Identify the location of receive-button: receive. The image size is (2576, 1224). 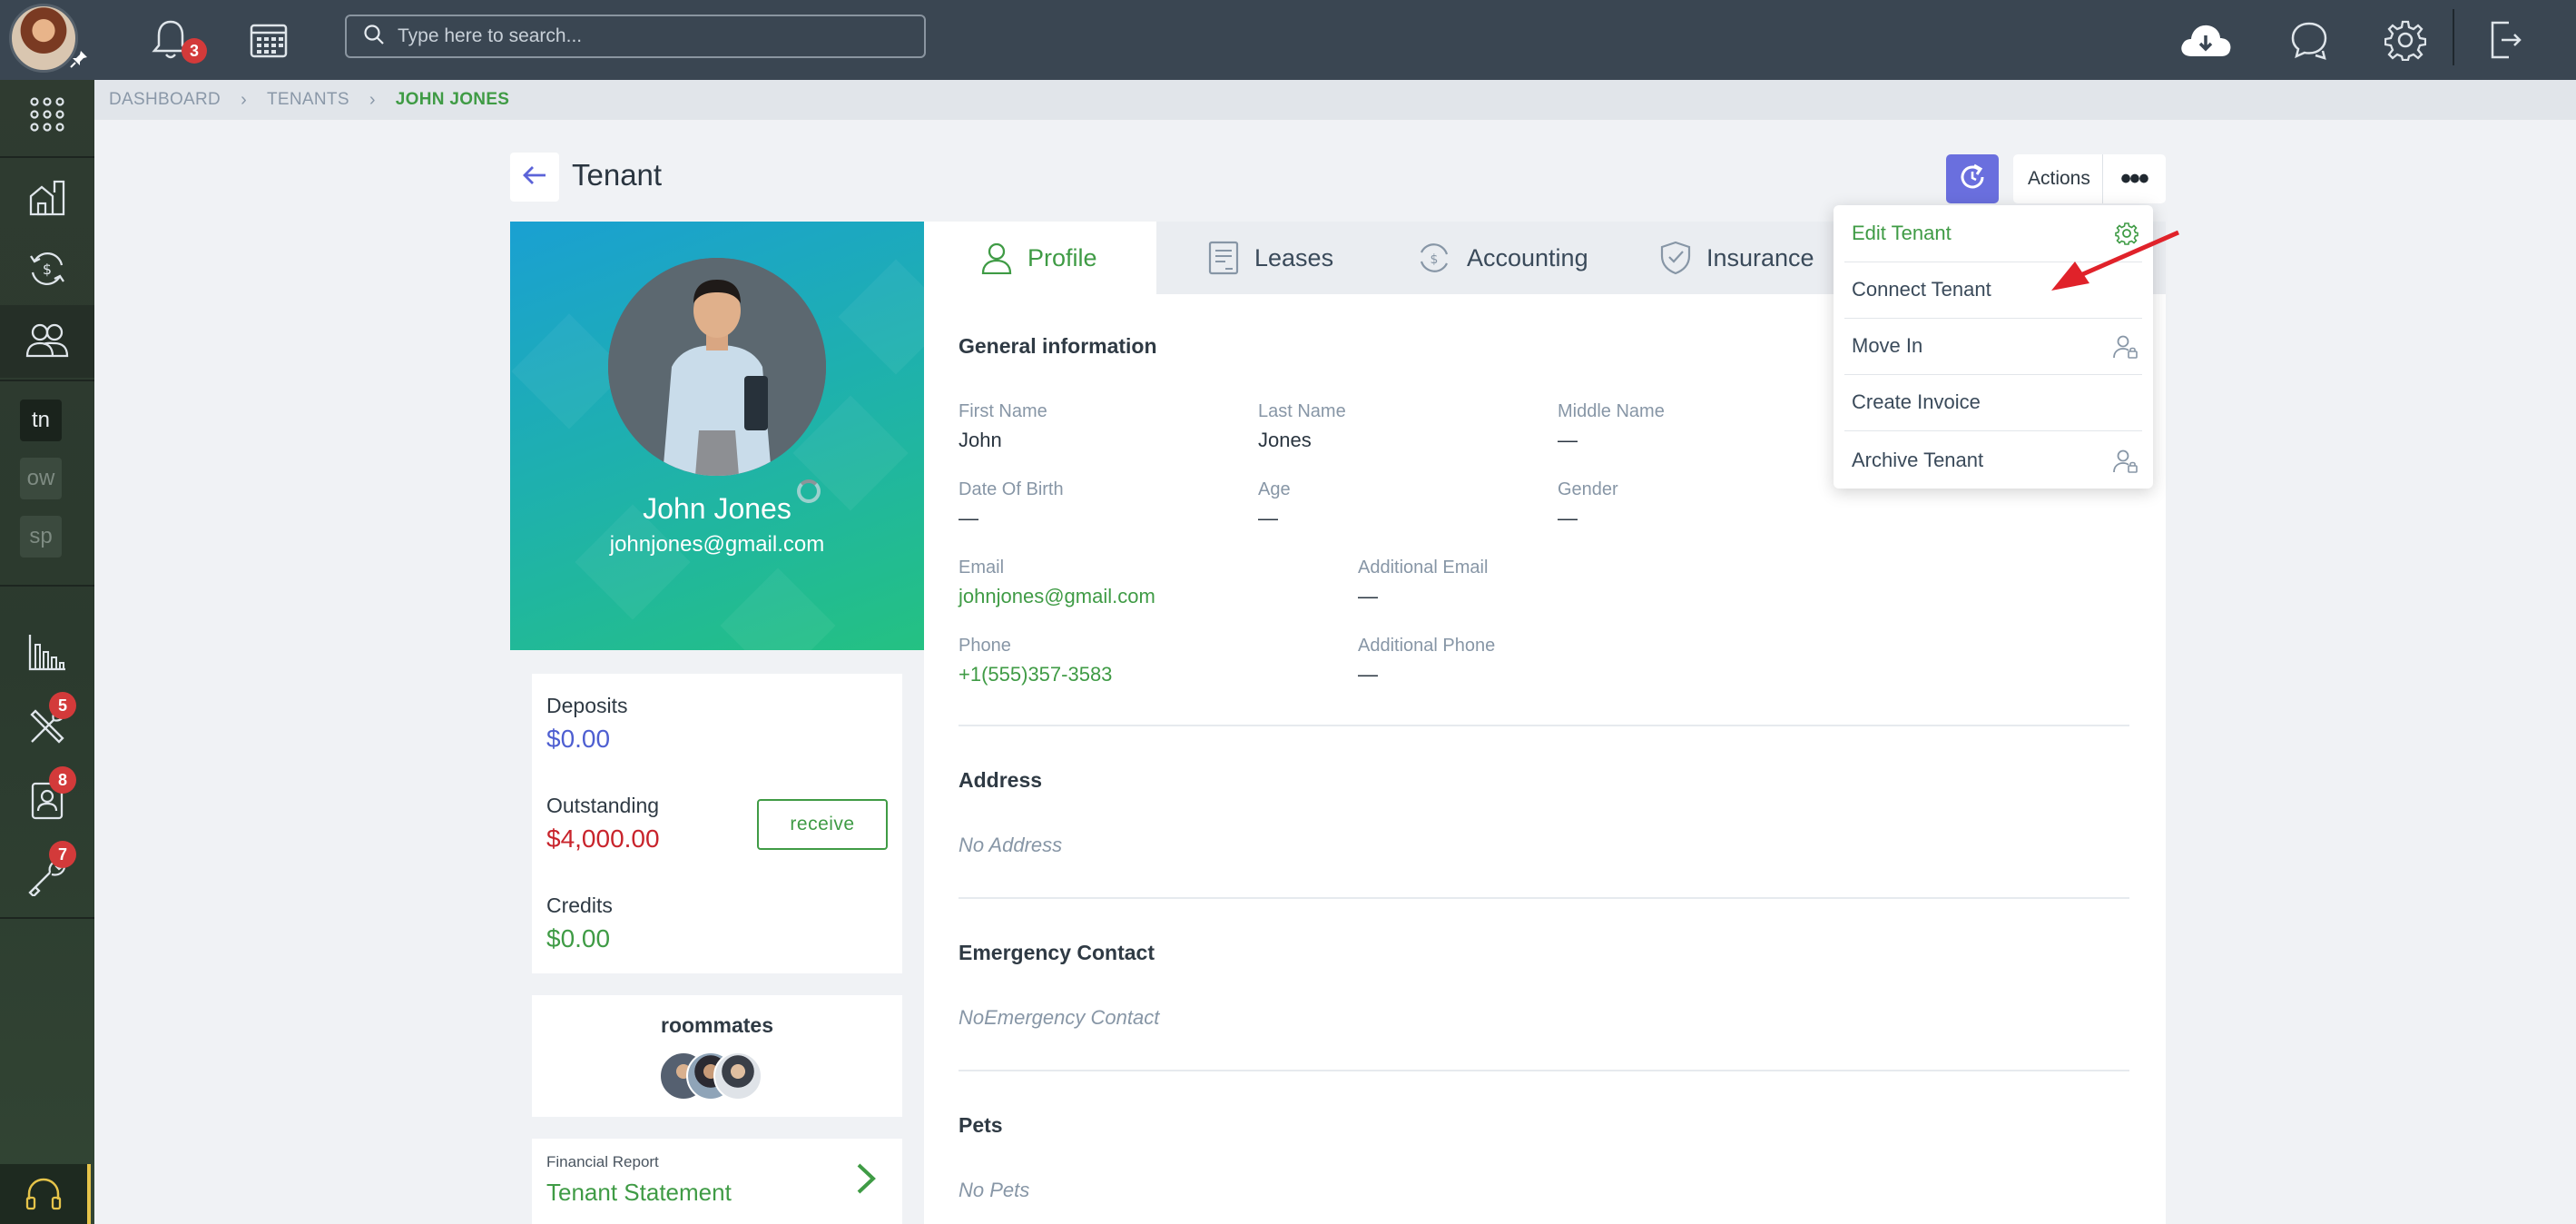
(822, 825).